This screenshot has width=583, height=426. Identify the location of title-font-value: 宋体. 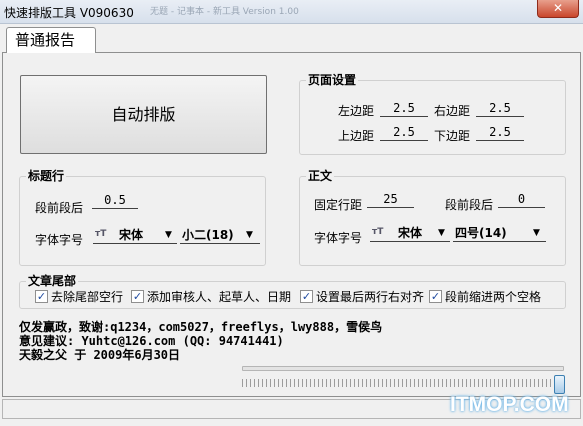
(131, 235).